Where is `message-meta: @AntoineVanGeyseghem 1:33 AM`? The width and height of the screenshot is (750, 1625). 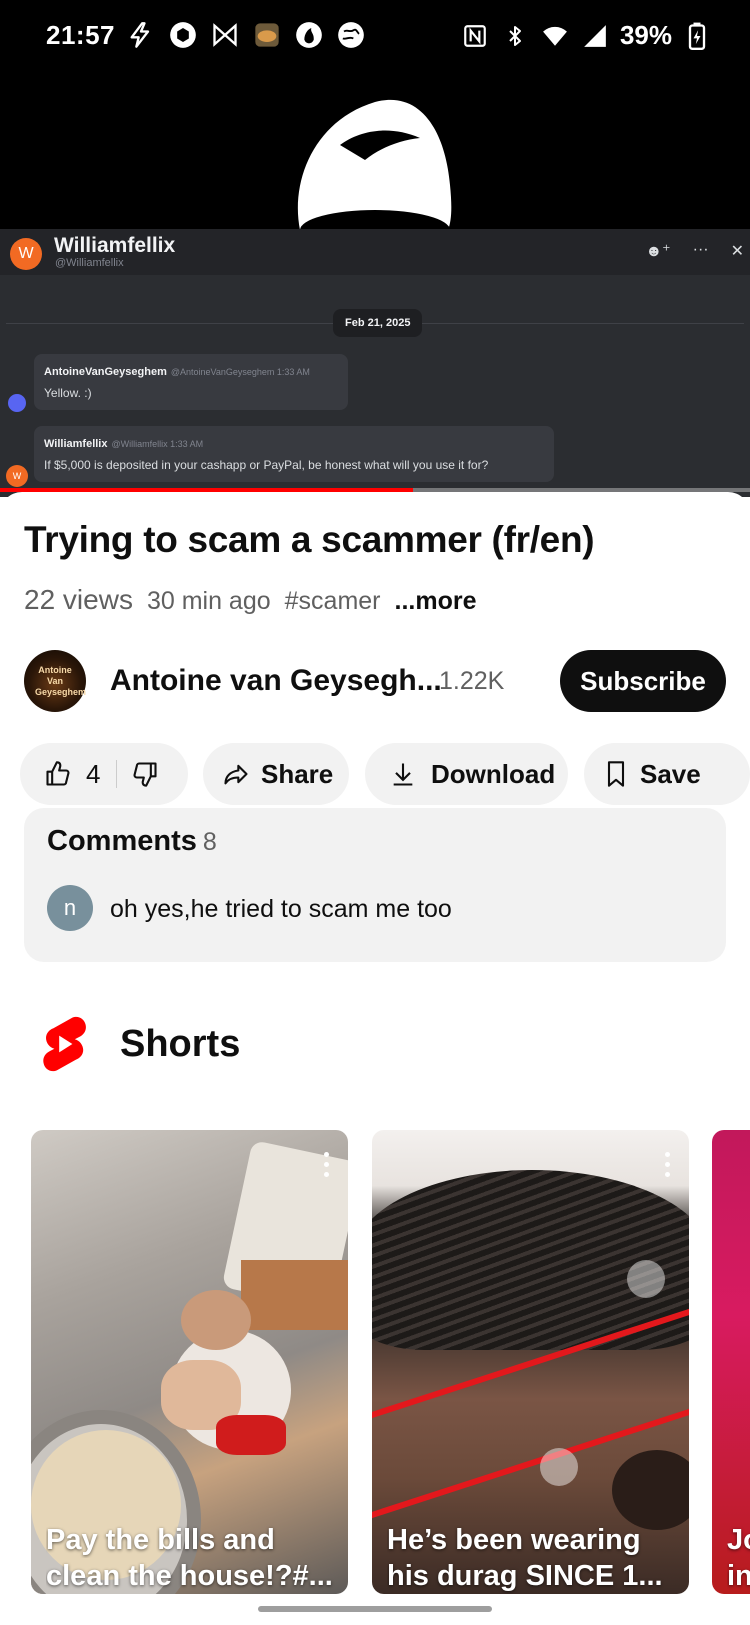
message-meta: @AntoineVanGeyseghem 1:33 AM is located at coordinates (240, 372).